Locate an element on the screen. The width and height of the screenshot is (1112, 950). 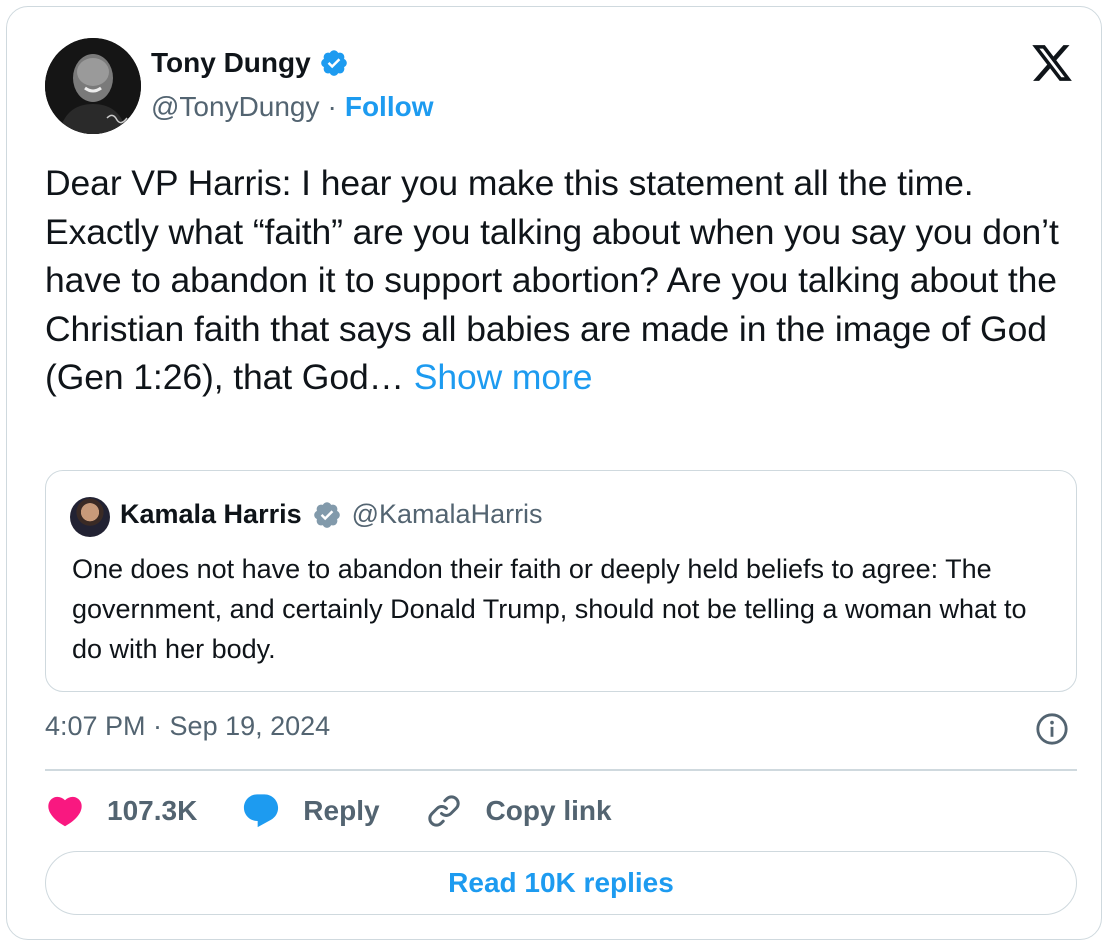
copy-link-button: Copy link is located at coordinates (518, 811).